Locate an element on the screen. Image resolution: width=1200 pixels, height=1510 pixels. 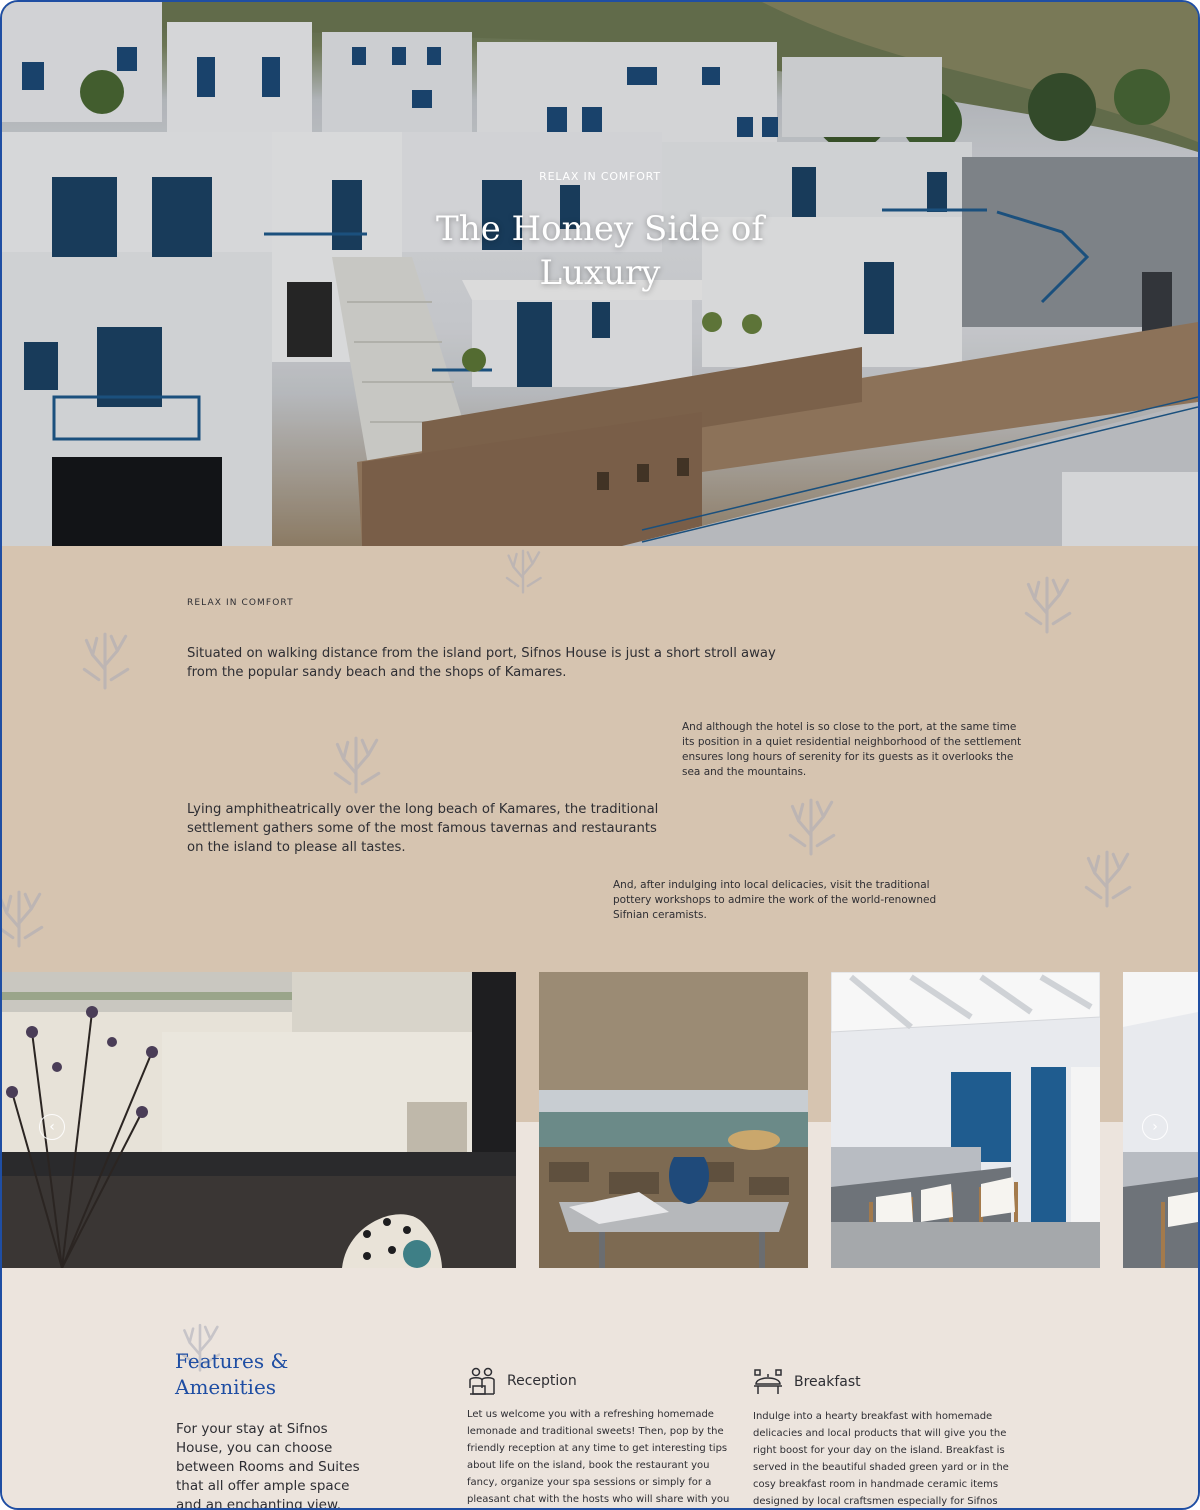
feature-heading: Reception is located at coordinates (522, 1381).